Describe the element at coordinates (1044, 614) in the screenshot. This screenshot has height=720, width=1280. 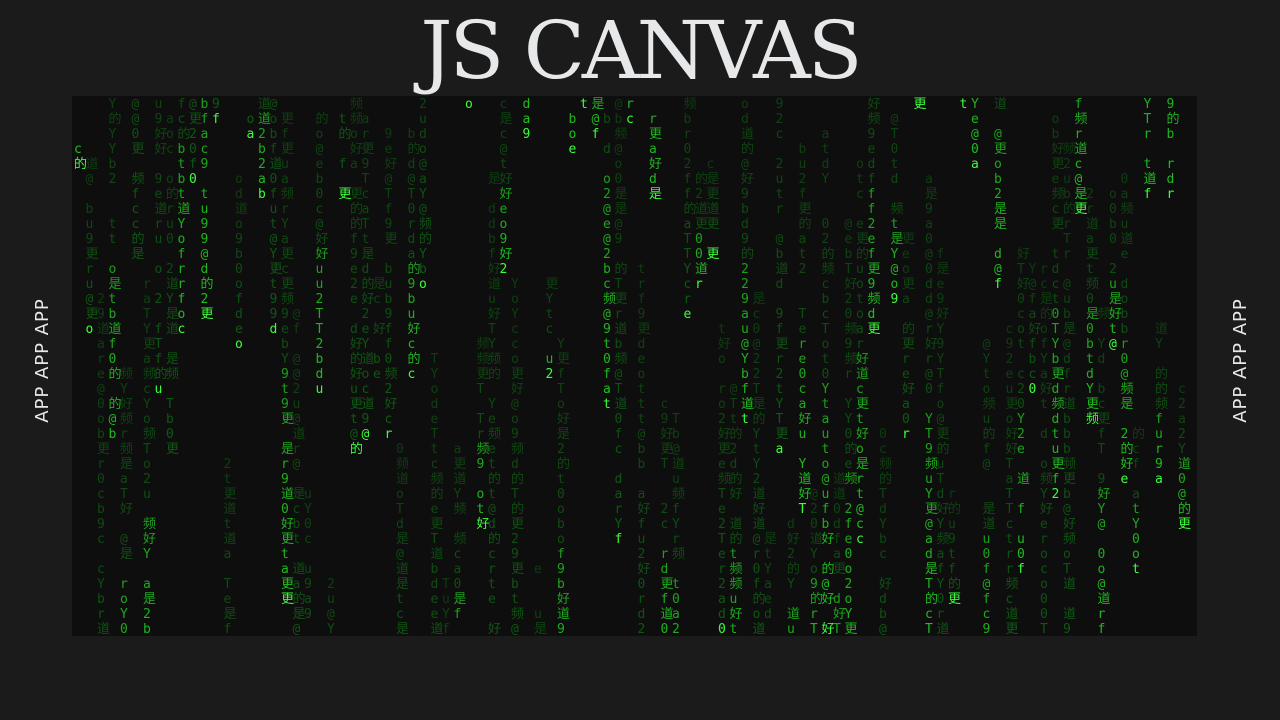
I see `rain-glyph: 0` at that location.